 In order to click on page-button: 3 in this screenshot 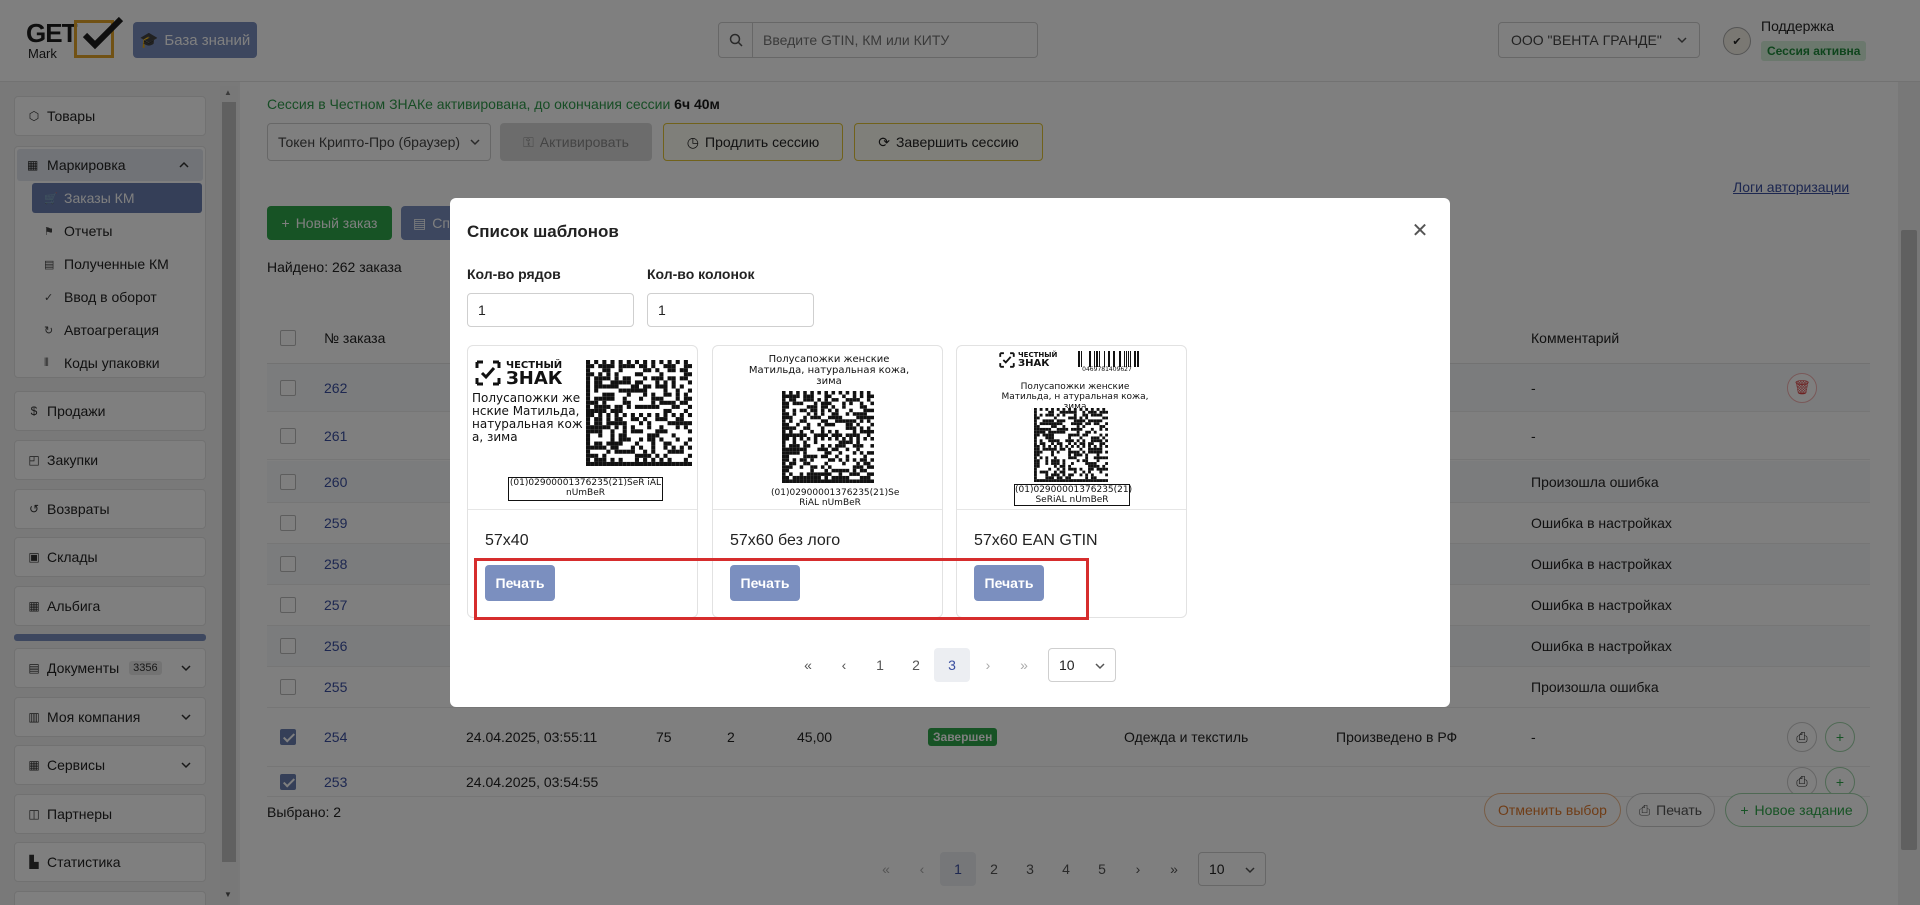, I will do `click(952, 665)`.